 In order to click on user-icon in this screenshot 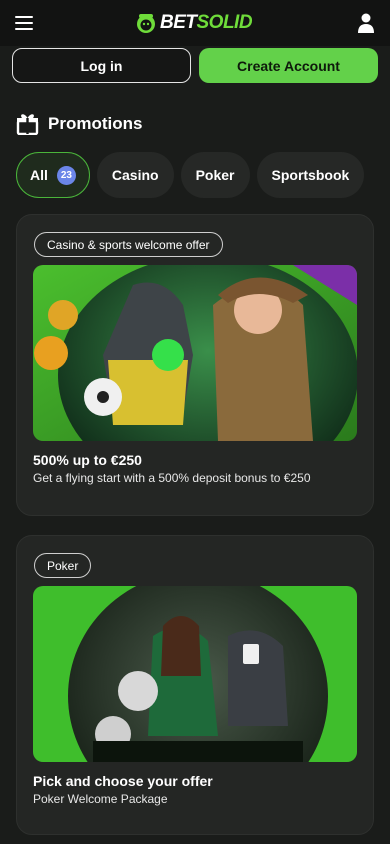, I will do `click(366, 23)`.